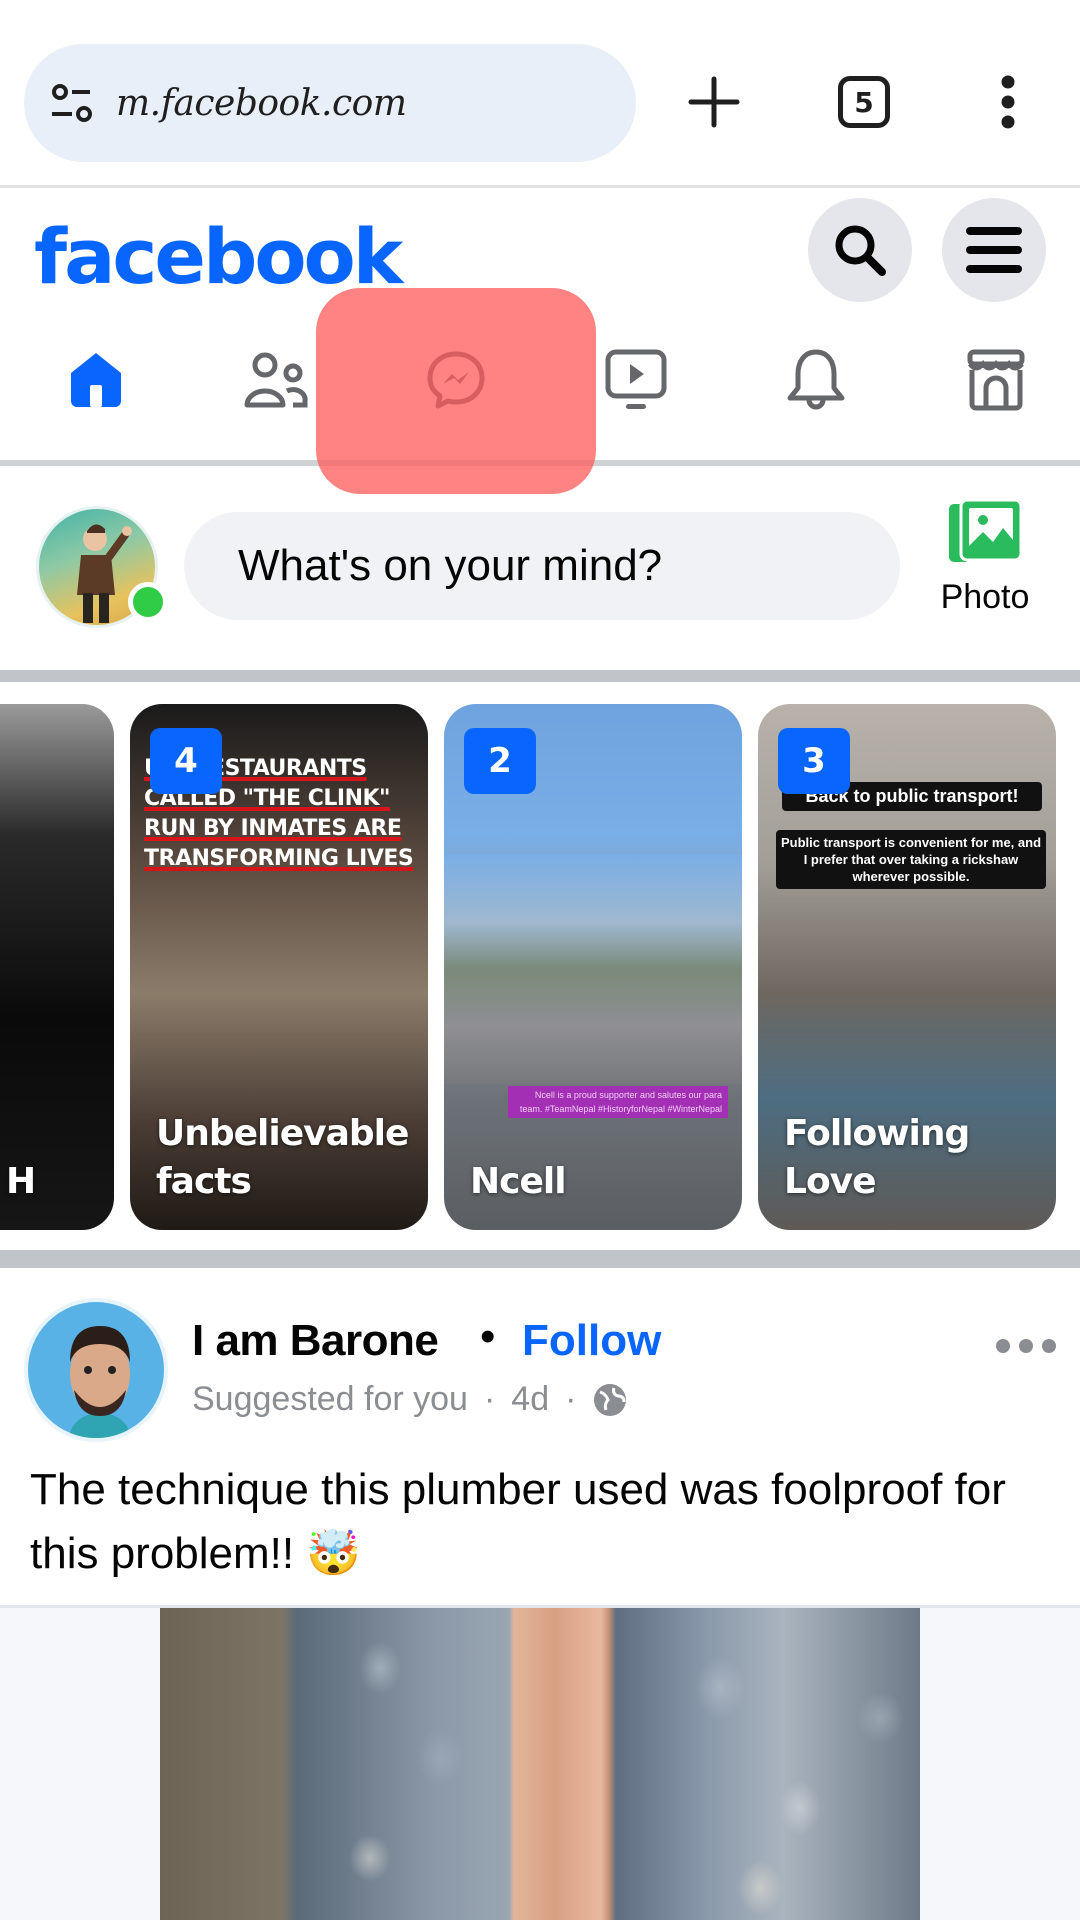  I want to click on tab-notifications, so click(816, 380).